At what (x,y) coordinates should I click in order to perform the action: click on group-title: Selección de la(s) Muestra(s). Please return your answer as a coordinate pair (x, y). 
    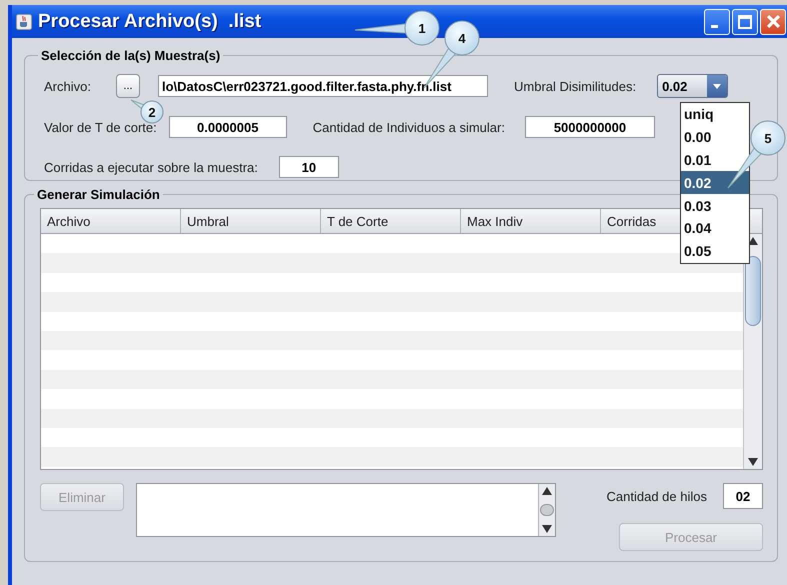
    Looking at the image, I should click on (131, 55).